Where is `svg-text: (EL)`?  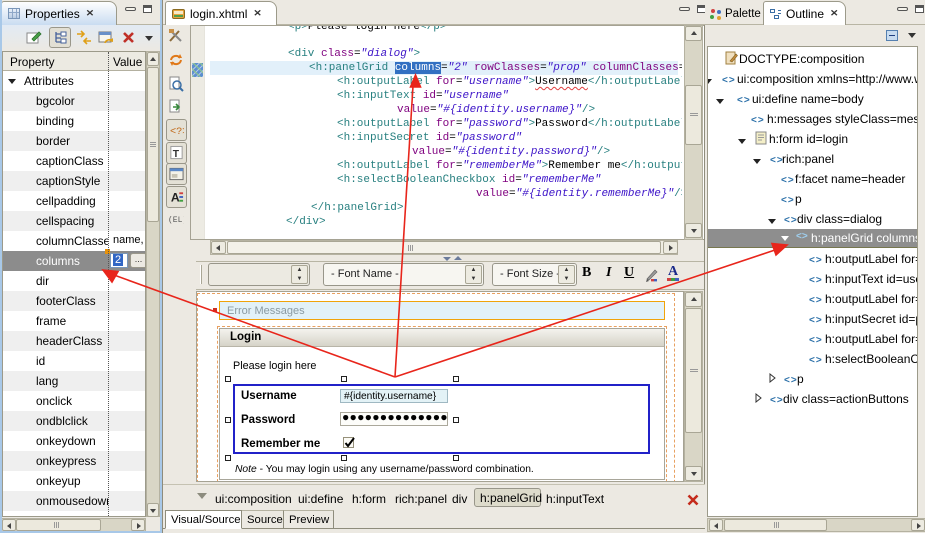 svg-text: (EL) is located at coordinates (176, 220).